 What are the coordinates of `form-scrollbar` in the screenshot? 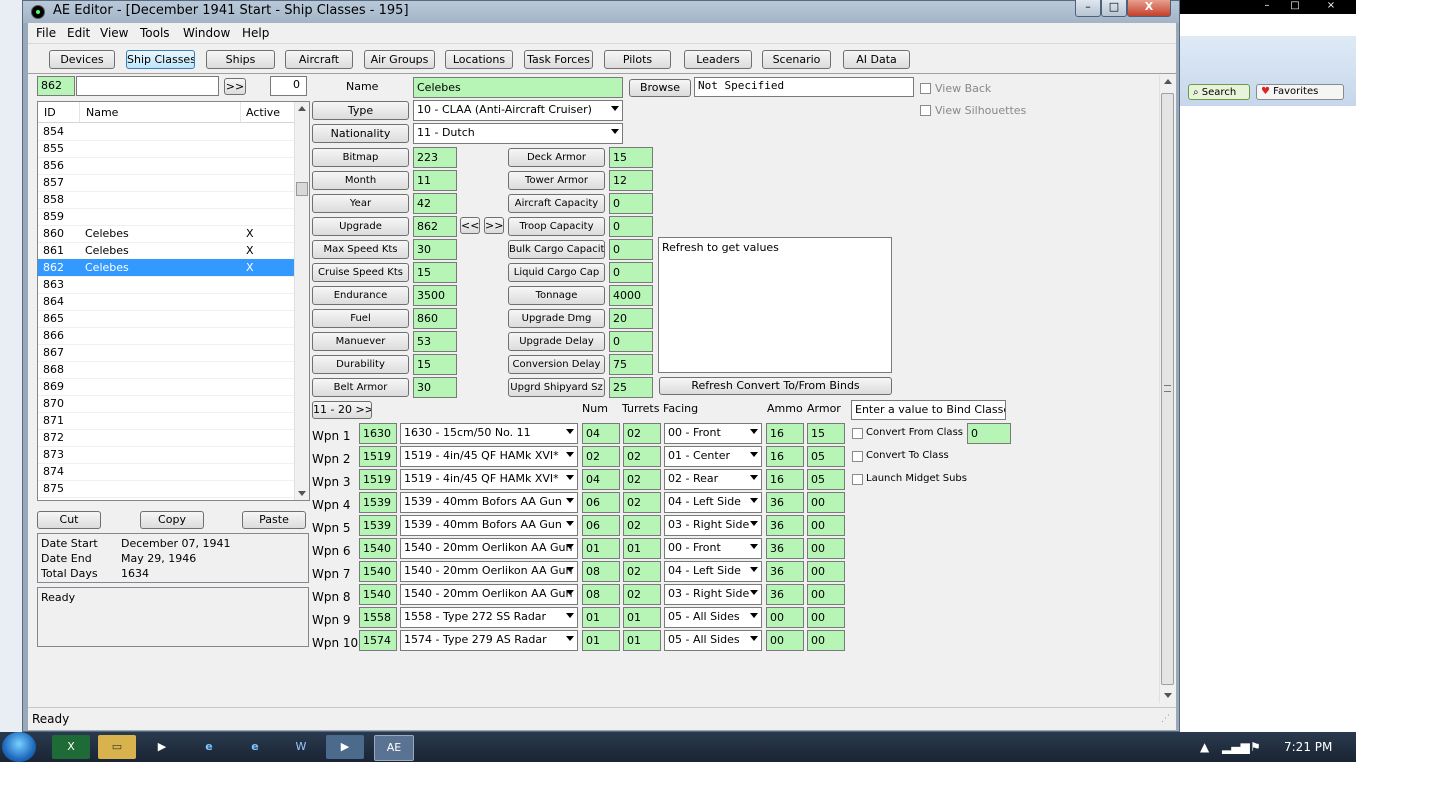 It's located at (1167, 389).